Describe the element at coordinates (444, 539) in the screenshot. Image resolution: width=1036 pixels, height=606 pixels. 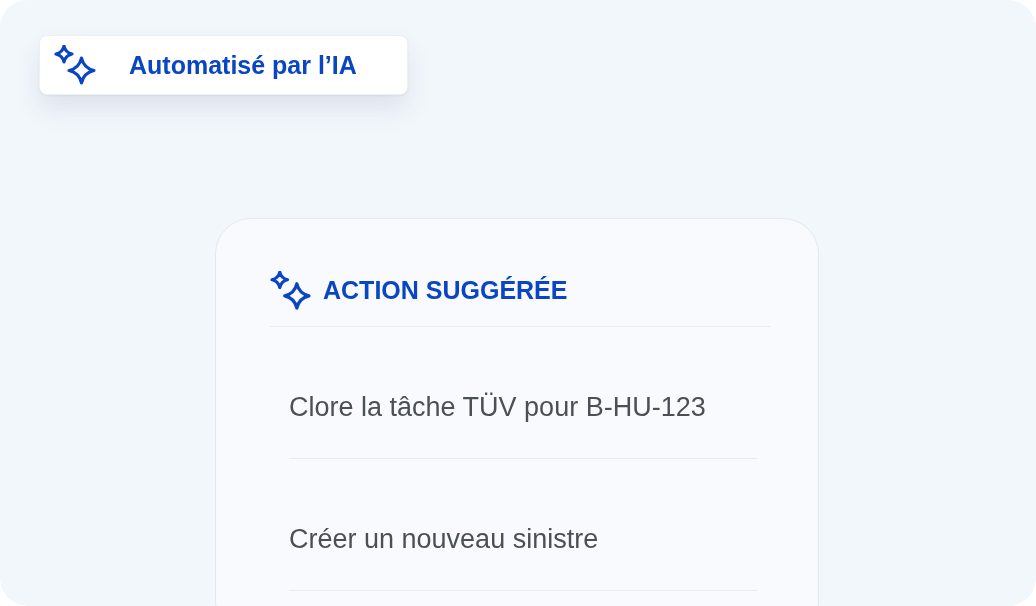
I see `suggested-action: Créer un nouveau sinistre` at that location.